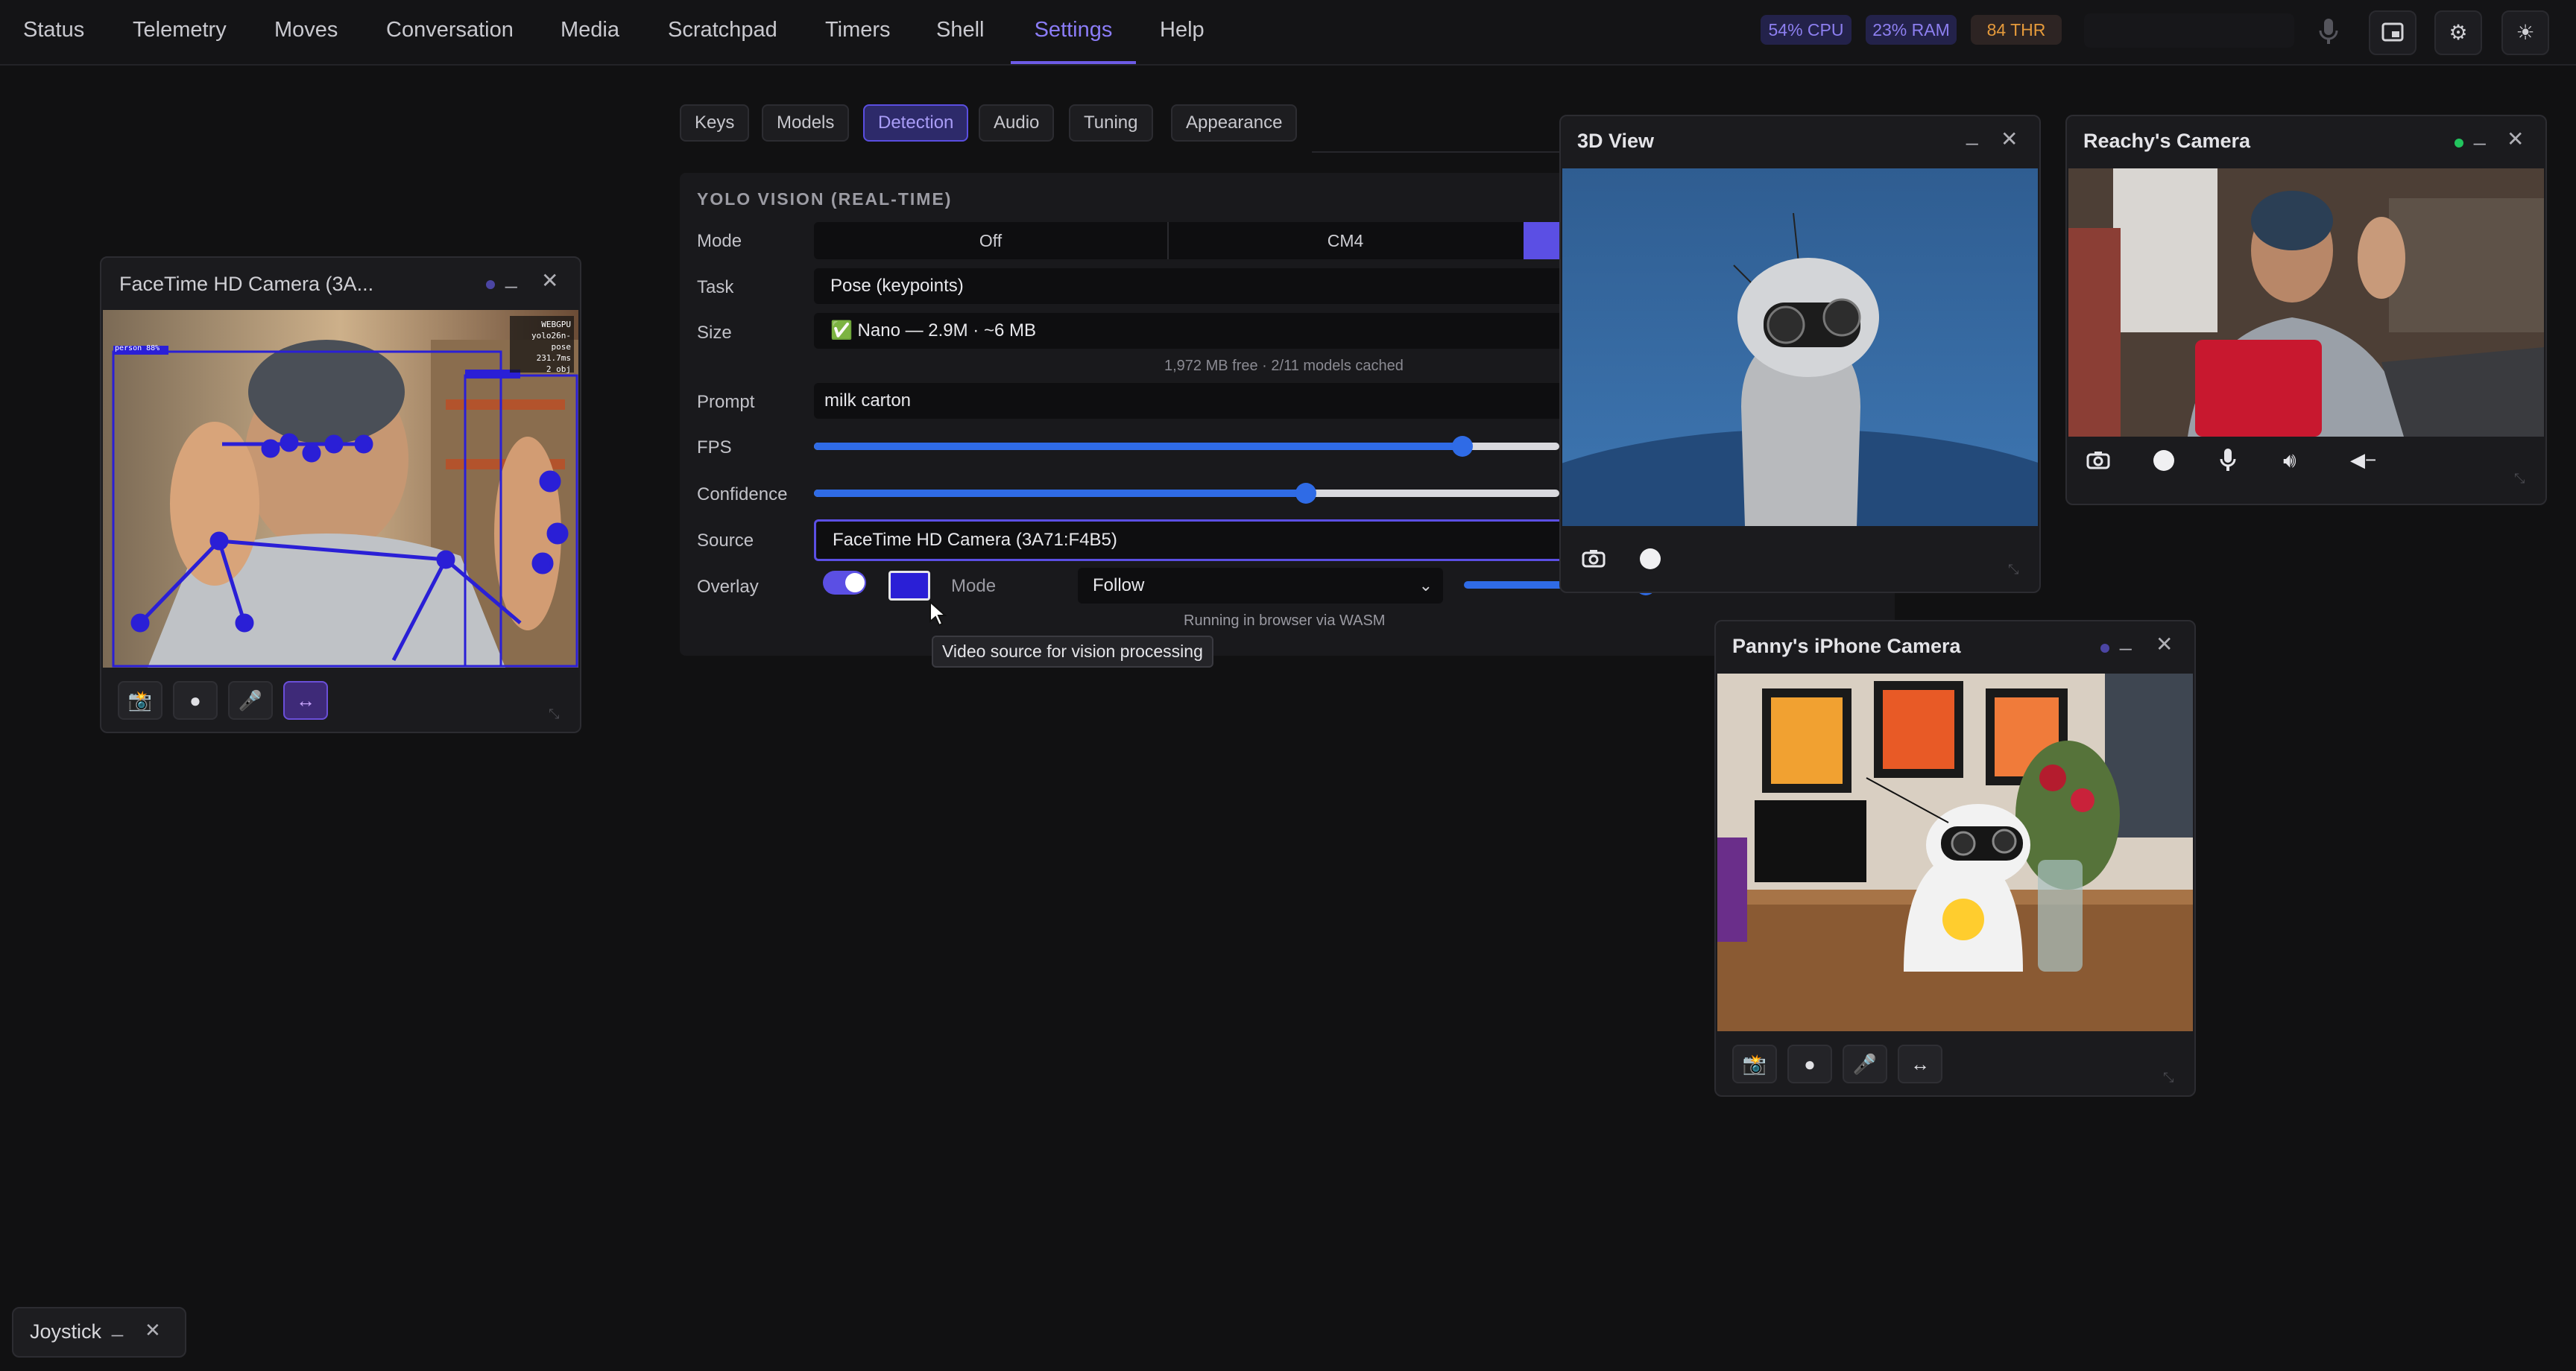 The image size is (2576, 1371). I want to click on overlay-mode-select: Follow ⌄, so click(1261, 586).